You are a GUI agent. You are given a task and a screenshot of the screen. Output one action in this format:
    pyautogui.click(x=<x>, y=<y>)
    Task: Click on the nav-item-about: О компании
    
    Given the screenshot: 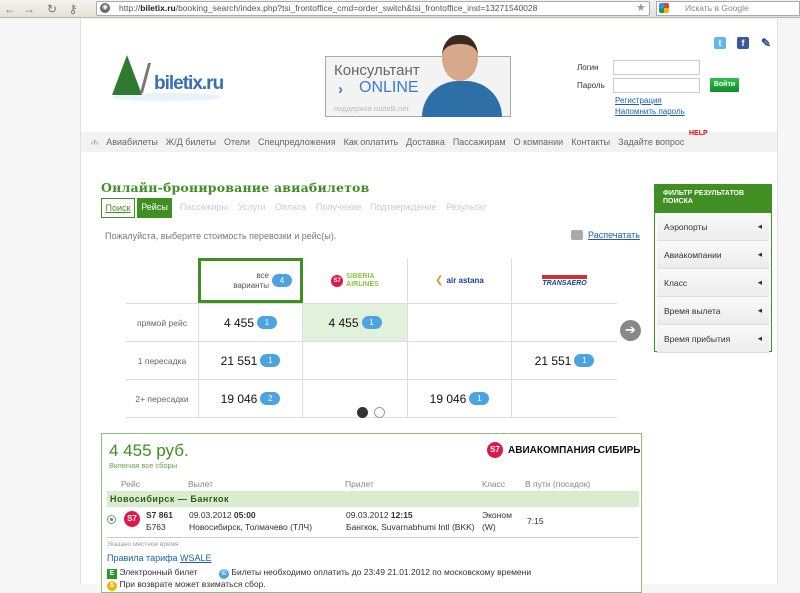 What is the action you would take?
    pyautogui.click(x=539, y=142)
    